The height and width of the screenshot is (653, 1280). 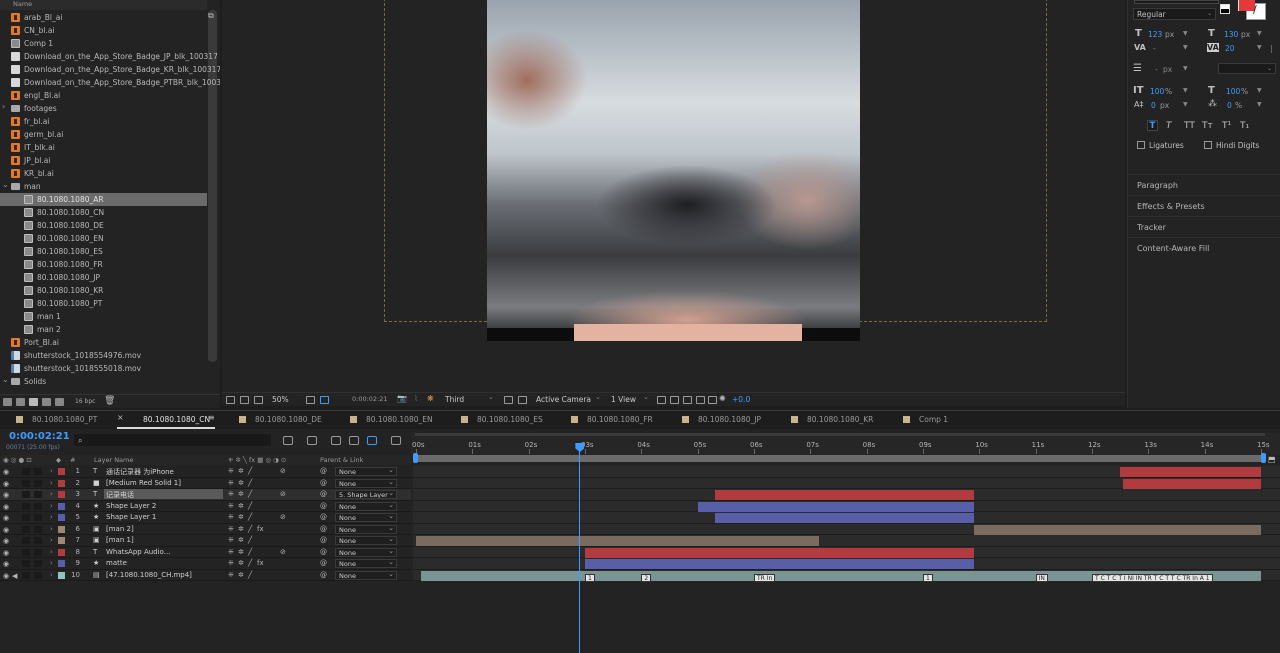 I want to click on vertical-scale-value: 100, so click(x=1157, y=91).